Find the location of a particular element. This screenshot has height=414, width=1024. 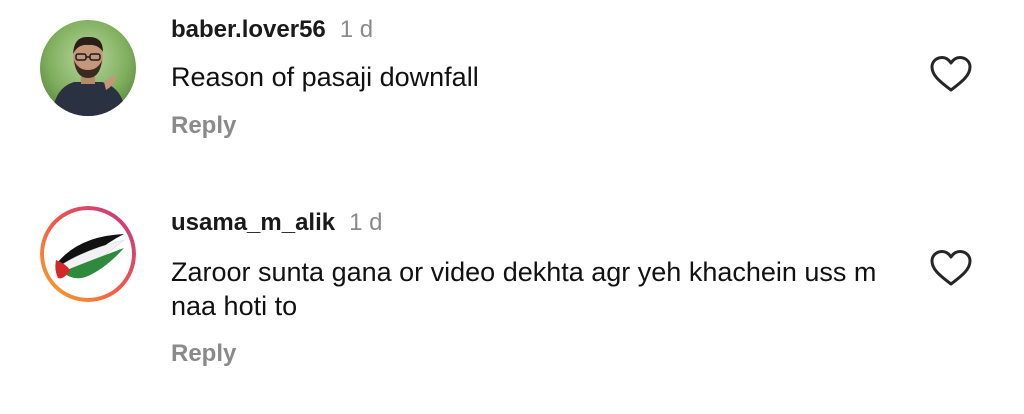

comment-meta: baber.lover56 1 d is located at coordinates (272, 30).